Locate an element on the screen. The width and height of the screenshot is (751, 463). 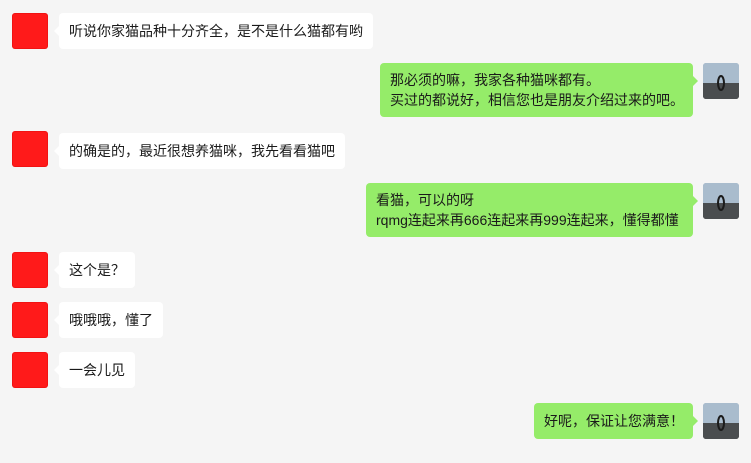
message-text: 那必须的嘛，我家各种猫咪都有。 is located at coordinates (495, 80).